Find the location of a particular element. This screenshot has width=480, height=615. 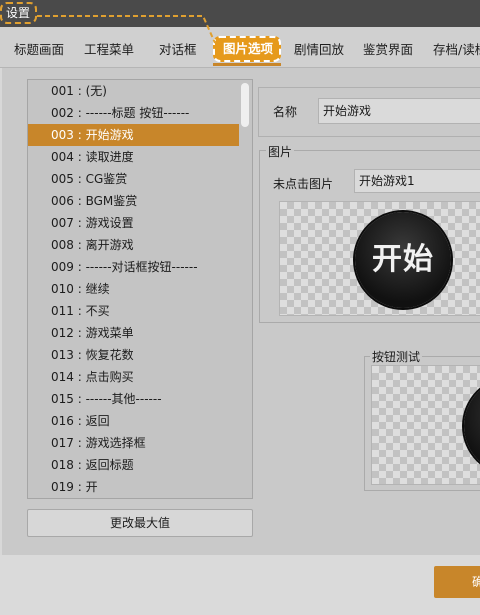

list-item: 005 : CG鉴赏 is located at coordinates (133, 179).